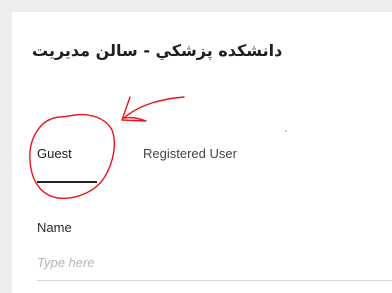  Describe the element at coordinates (157, 50) in the screenshot. I see `page-title: دانشكده پزشكي - سالن مديريت` at that location.